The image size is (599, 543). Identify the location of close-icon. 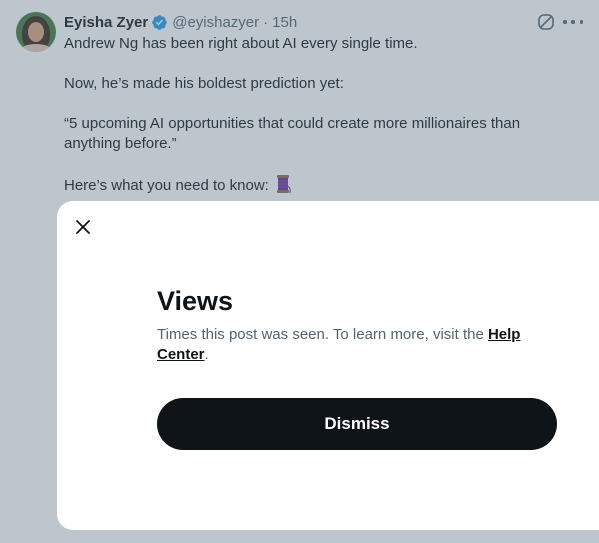
(83, 227).